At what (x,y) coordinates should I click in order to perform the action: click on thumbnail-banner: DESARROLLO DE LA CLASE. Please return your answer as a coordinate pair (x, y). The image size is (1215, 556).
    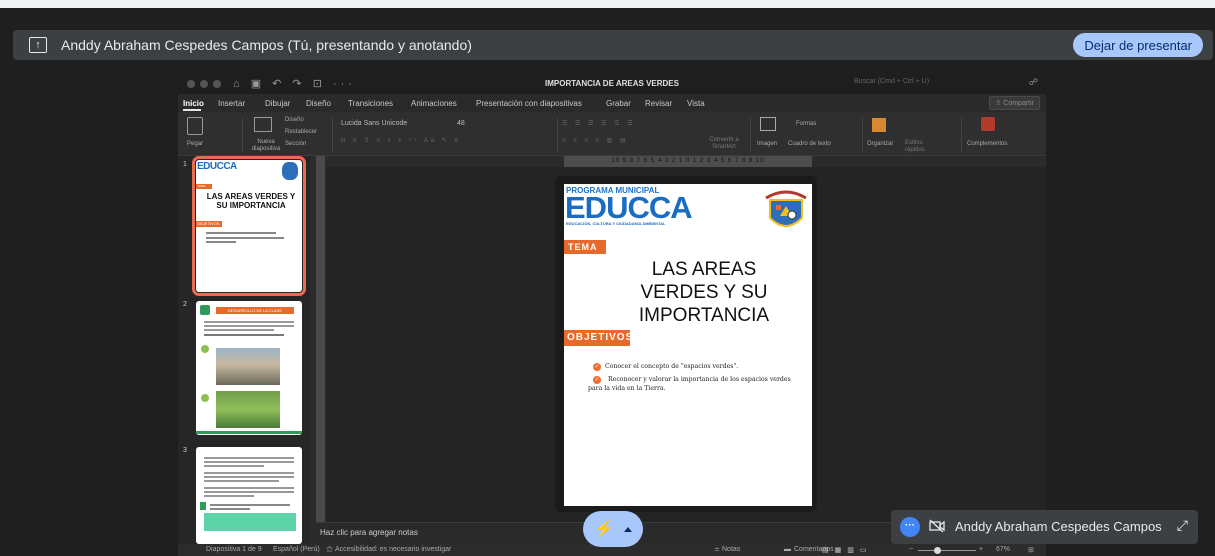
    Looking at the image, I should click on (255, 310).